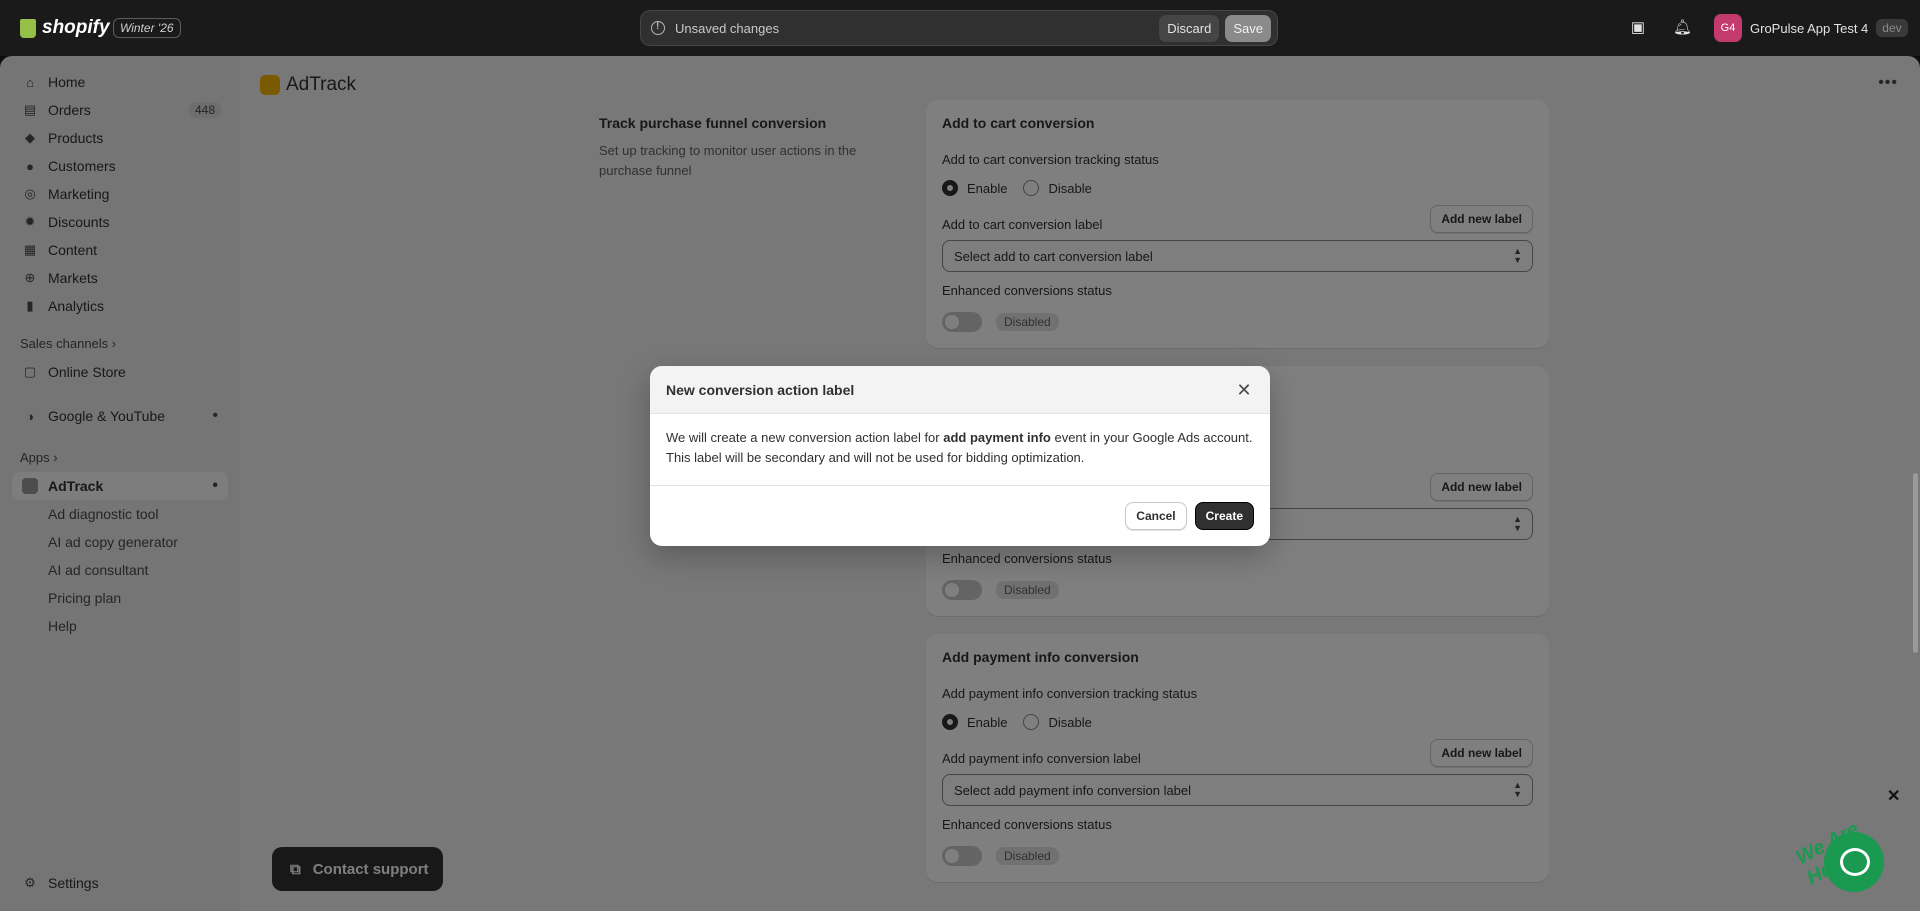  Describe the element at coordinates (997, 437) in the screenshot. I see `event-name: add payment info` at that location.